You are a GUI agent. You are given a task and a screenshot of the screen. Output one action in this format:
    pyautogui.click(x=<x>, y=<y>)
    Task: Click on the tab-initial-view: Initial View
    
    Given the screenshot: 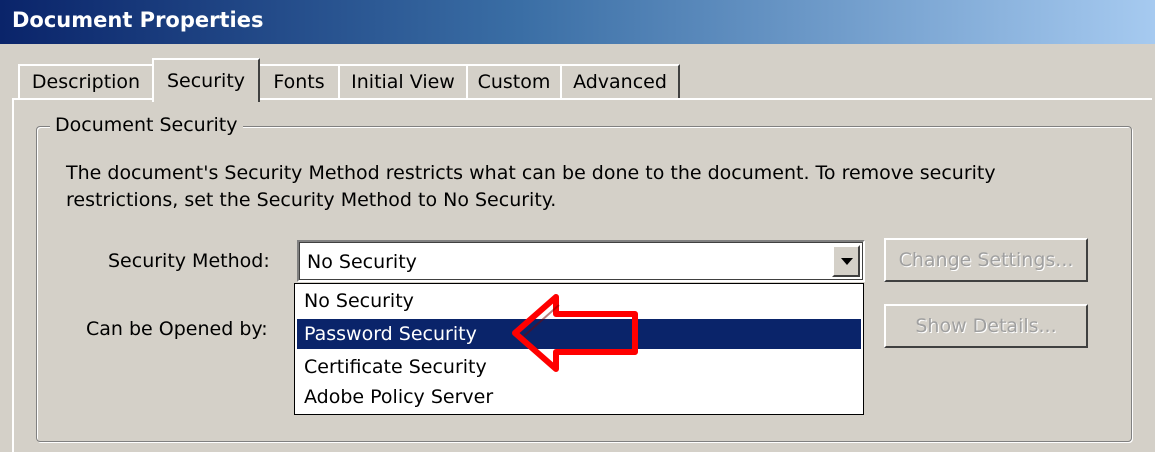 What is the action you would take?
    pyautogui.click(x=403, y=81)
    